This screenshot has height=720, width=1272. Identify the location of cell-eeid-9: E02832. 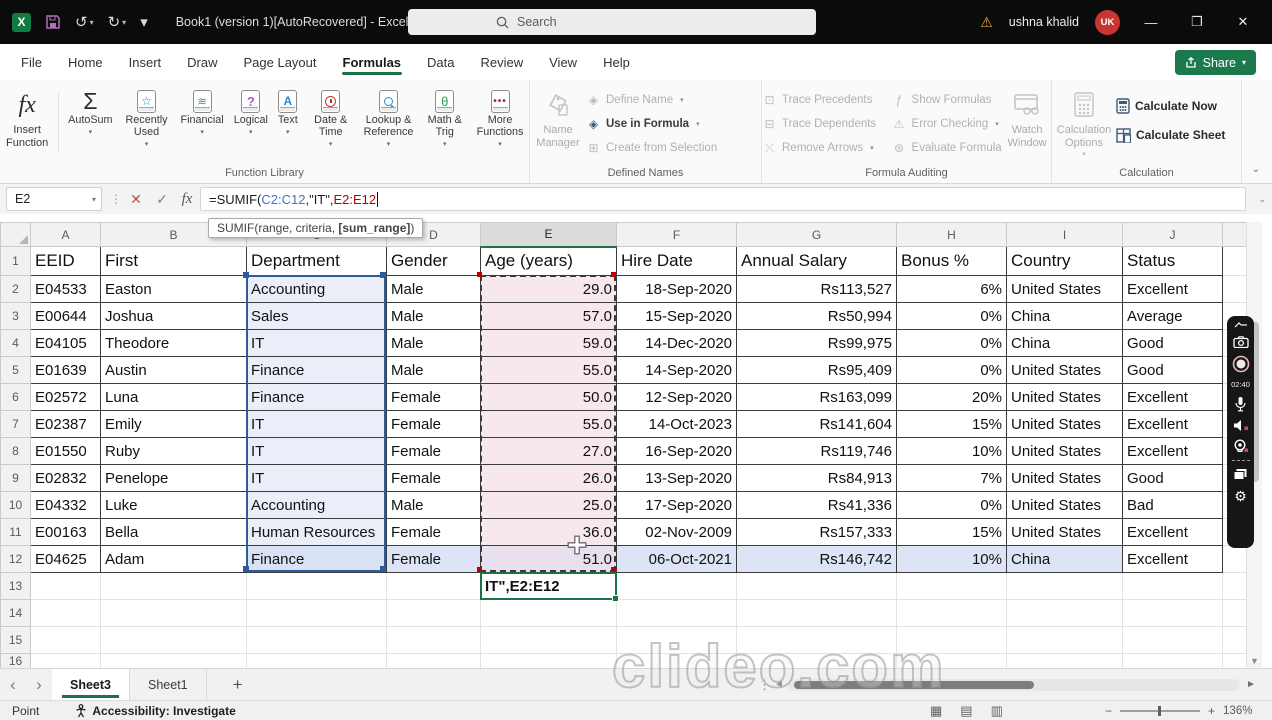
(65, 478).